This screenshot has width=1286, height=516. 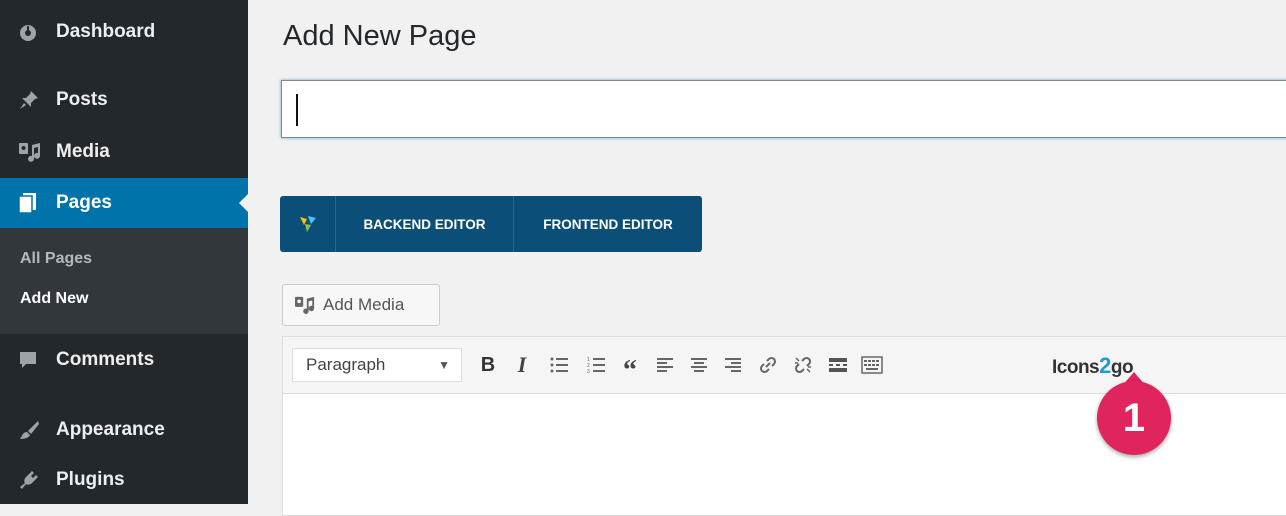 I want to click on comment-icon, so click(x=37, y=360).